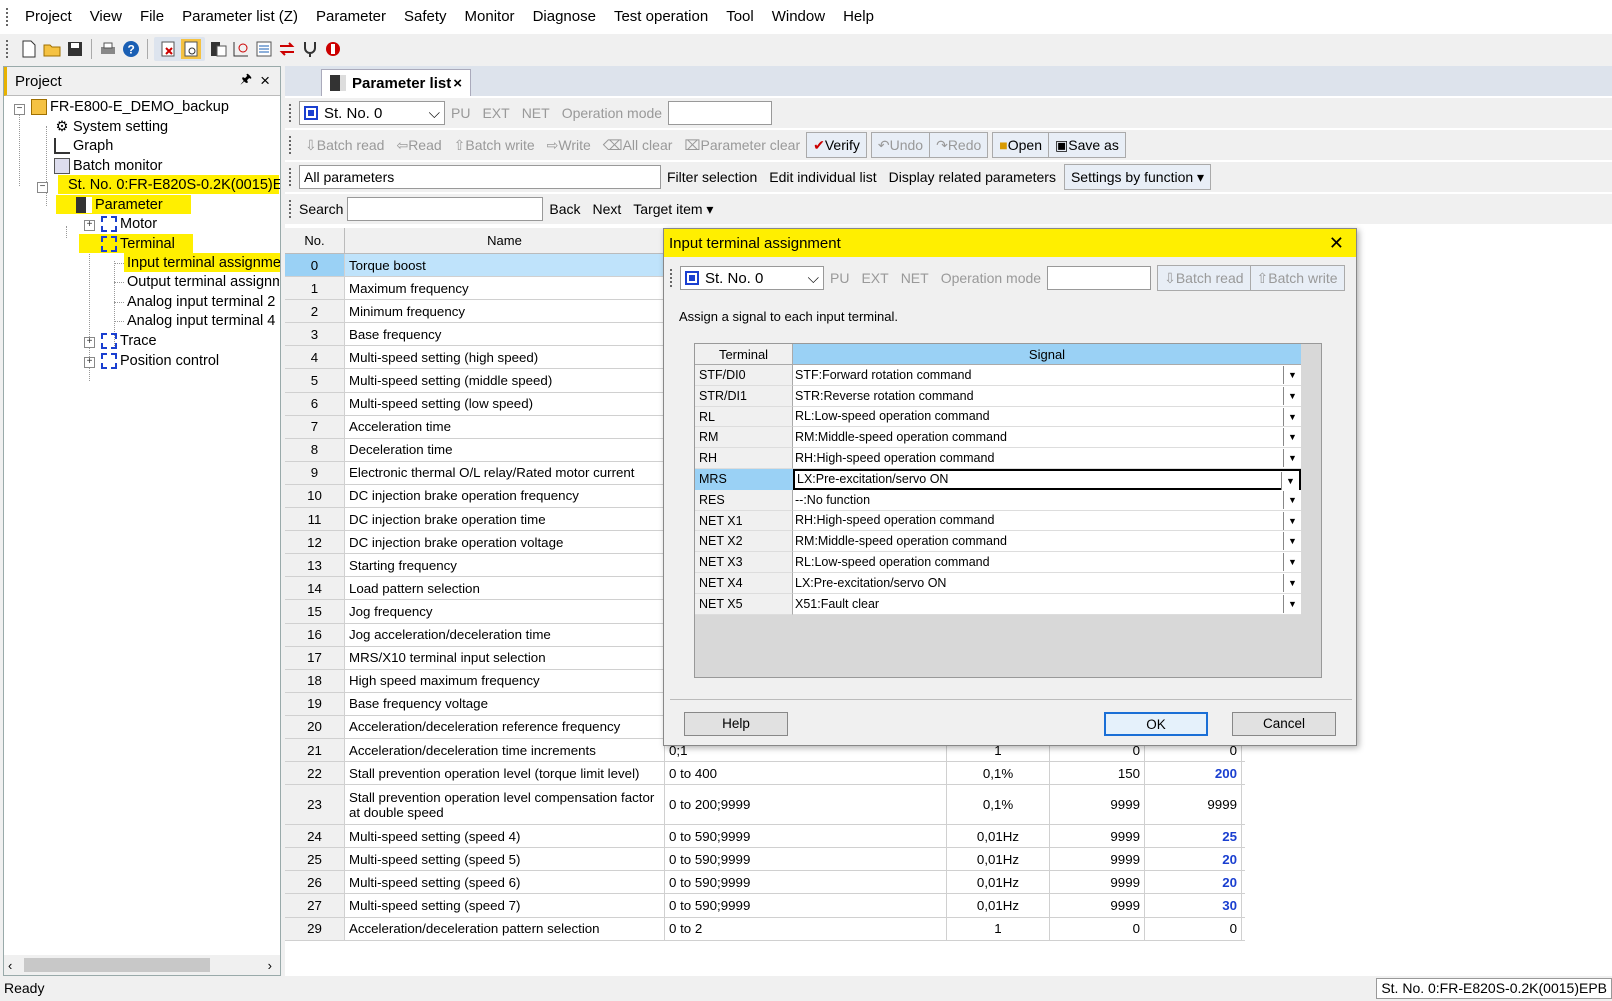 This screenshot has height=1001, width=1612. Describe the element at coordinates (1047, 604) in the screenshot. I see `signal-select: X51:Fault clear ▼` at that location.